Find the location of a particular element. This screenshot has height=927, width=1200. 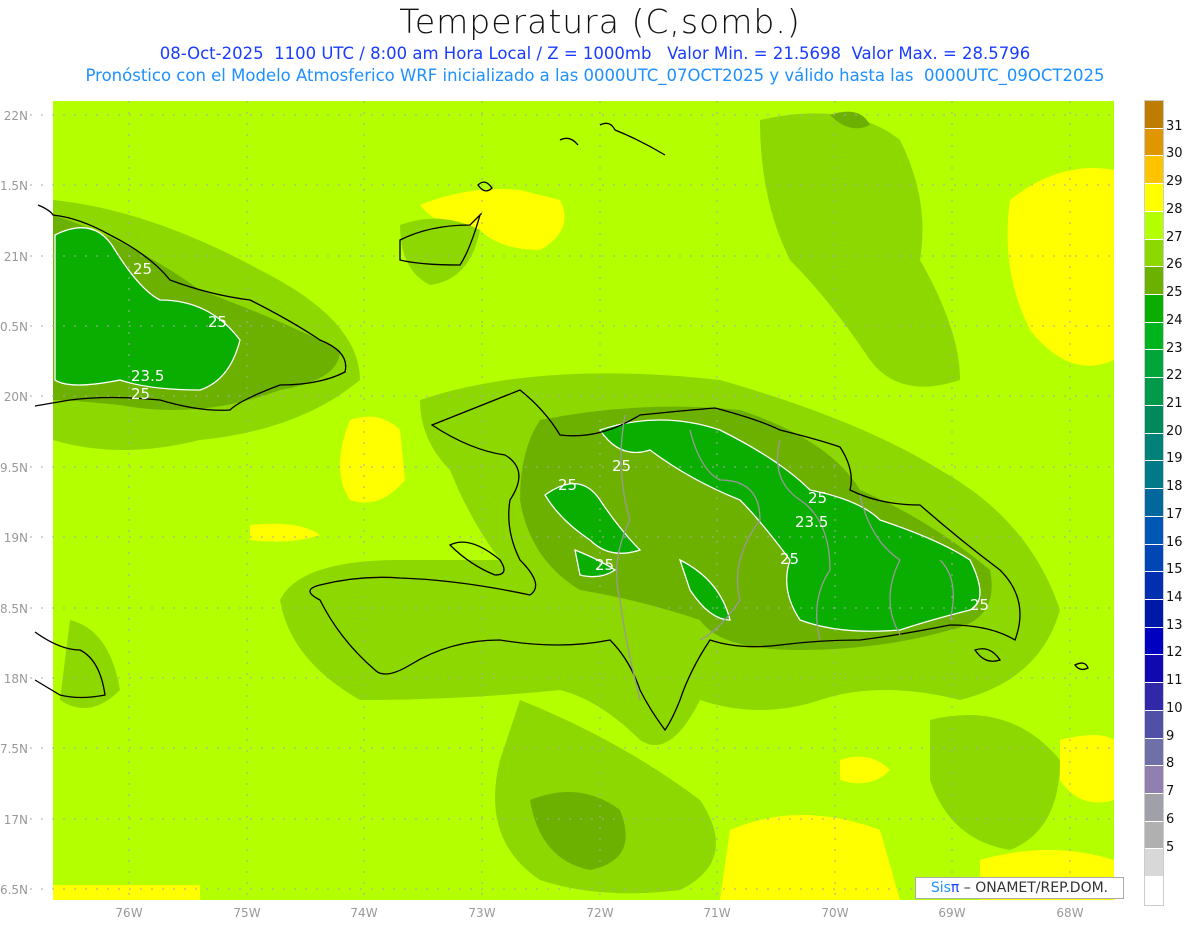

colorbar-label: 10 is located at coordinates (1174, 708).